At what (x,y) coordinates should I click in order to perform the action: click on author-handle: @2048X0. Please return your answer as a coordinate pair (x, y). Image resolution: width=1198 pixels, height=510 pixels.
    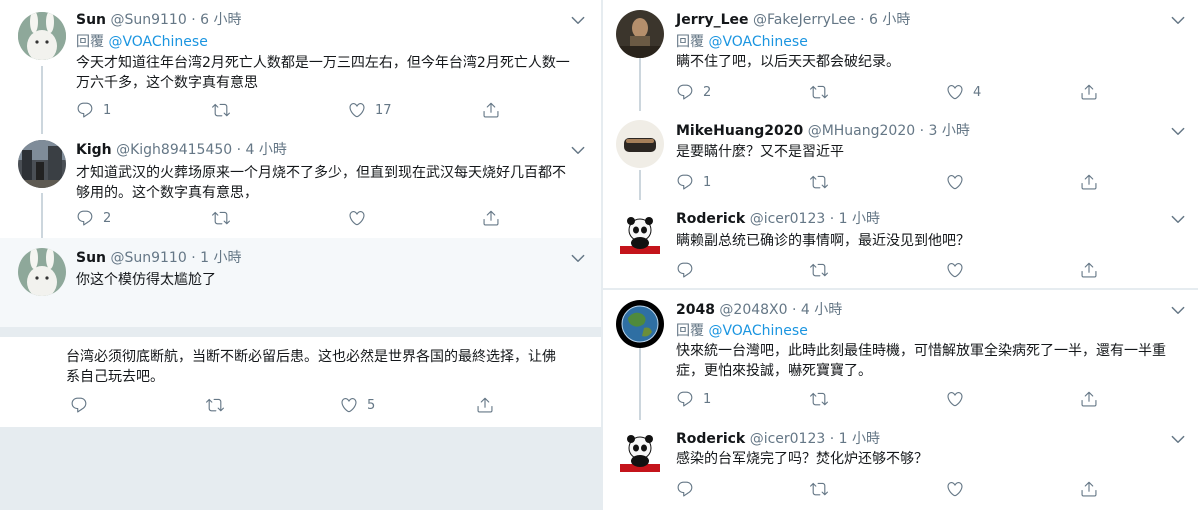
    Looking at the image, I should click on (753, 310).